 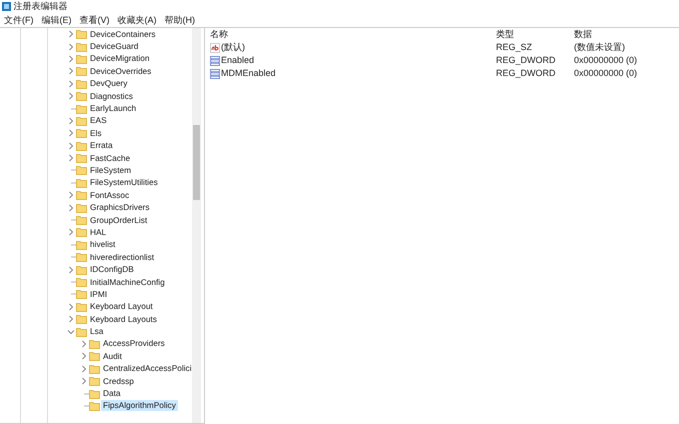 I want to click on tree-item: Keyboard Layout, so click(x=121, y=306).